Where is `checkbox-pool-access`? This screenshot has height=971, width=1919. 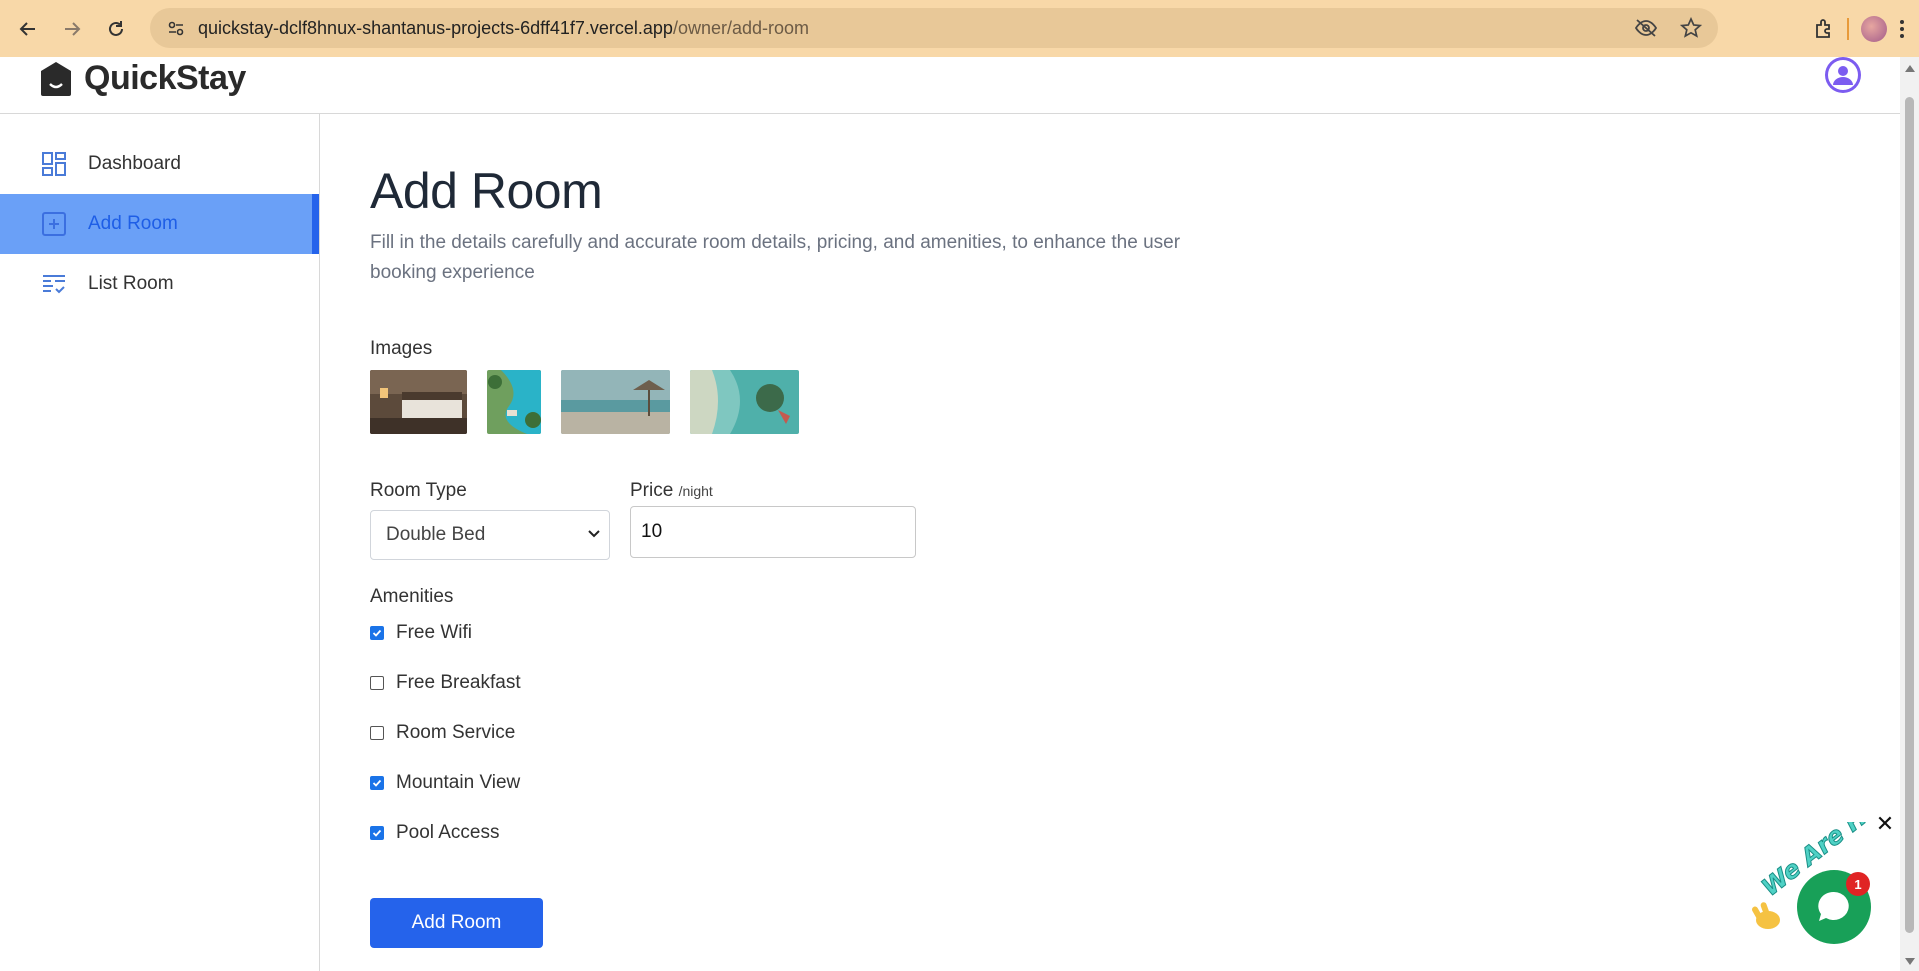 checkbox-pool-access is located at coordinates (377, 833).